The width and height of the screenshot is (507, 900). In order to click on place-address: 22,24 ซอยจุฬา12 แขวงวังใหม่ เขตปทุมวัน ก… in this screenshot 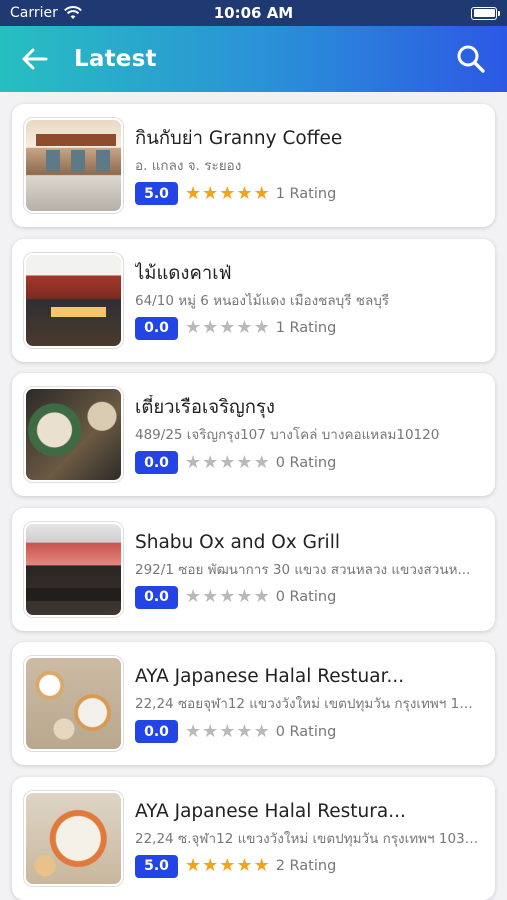, I will do `click(307, 704)`.